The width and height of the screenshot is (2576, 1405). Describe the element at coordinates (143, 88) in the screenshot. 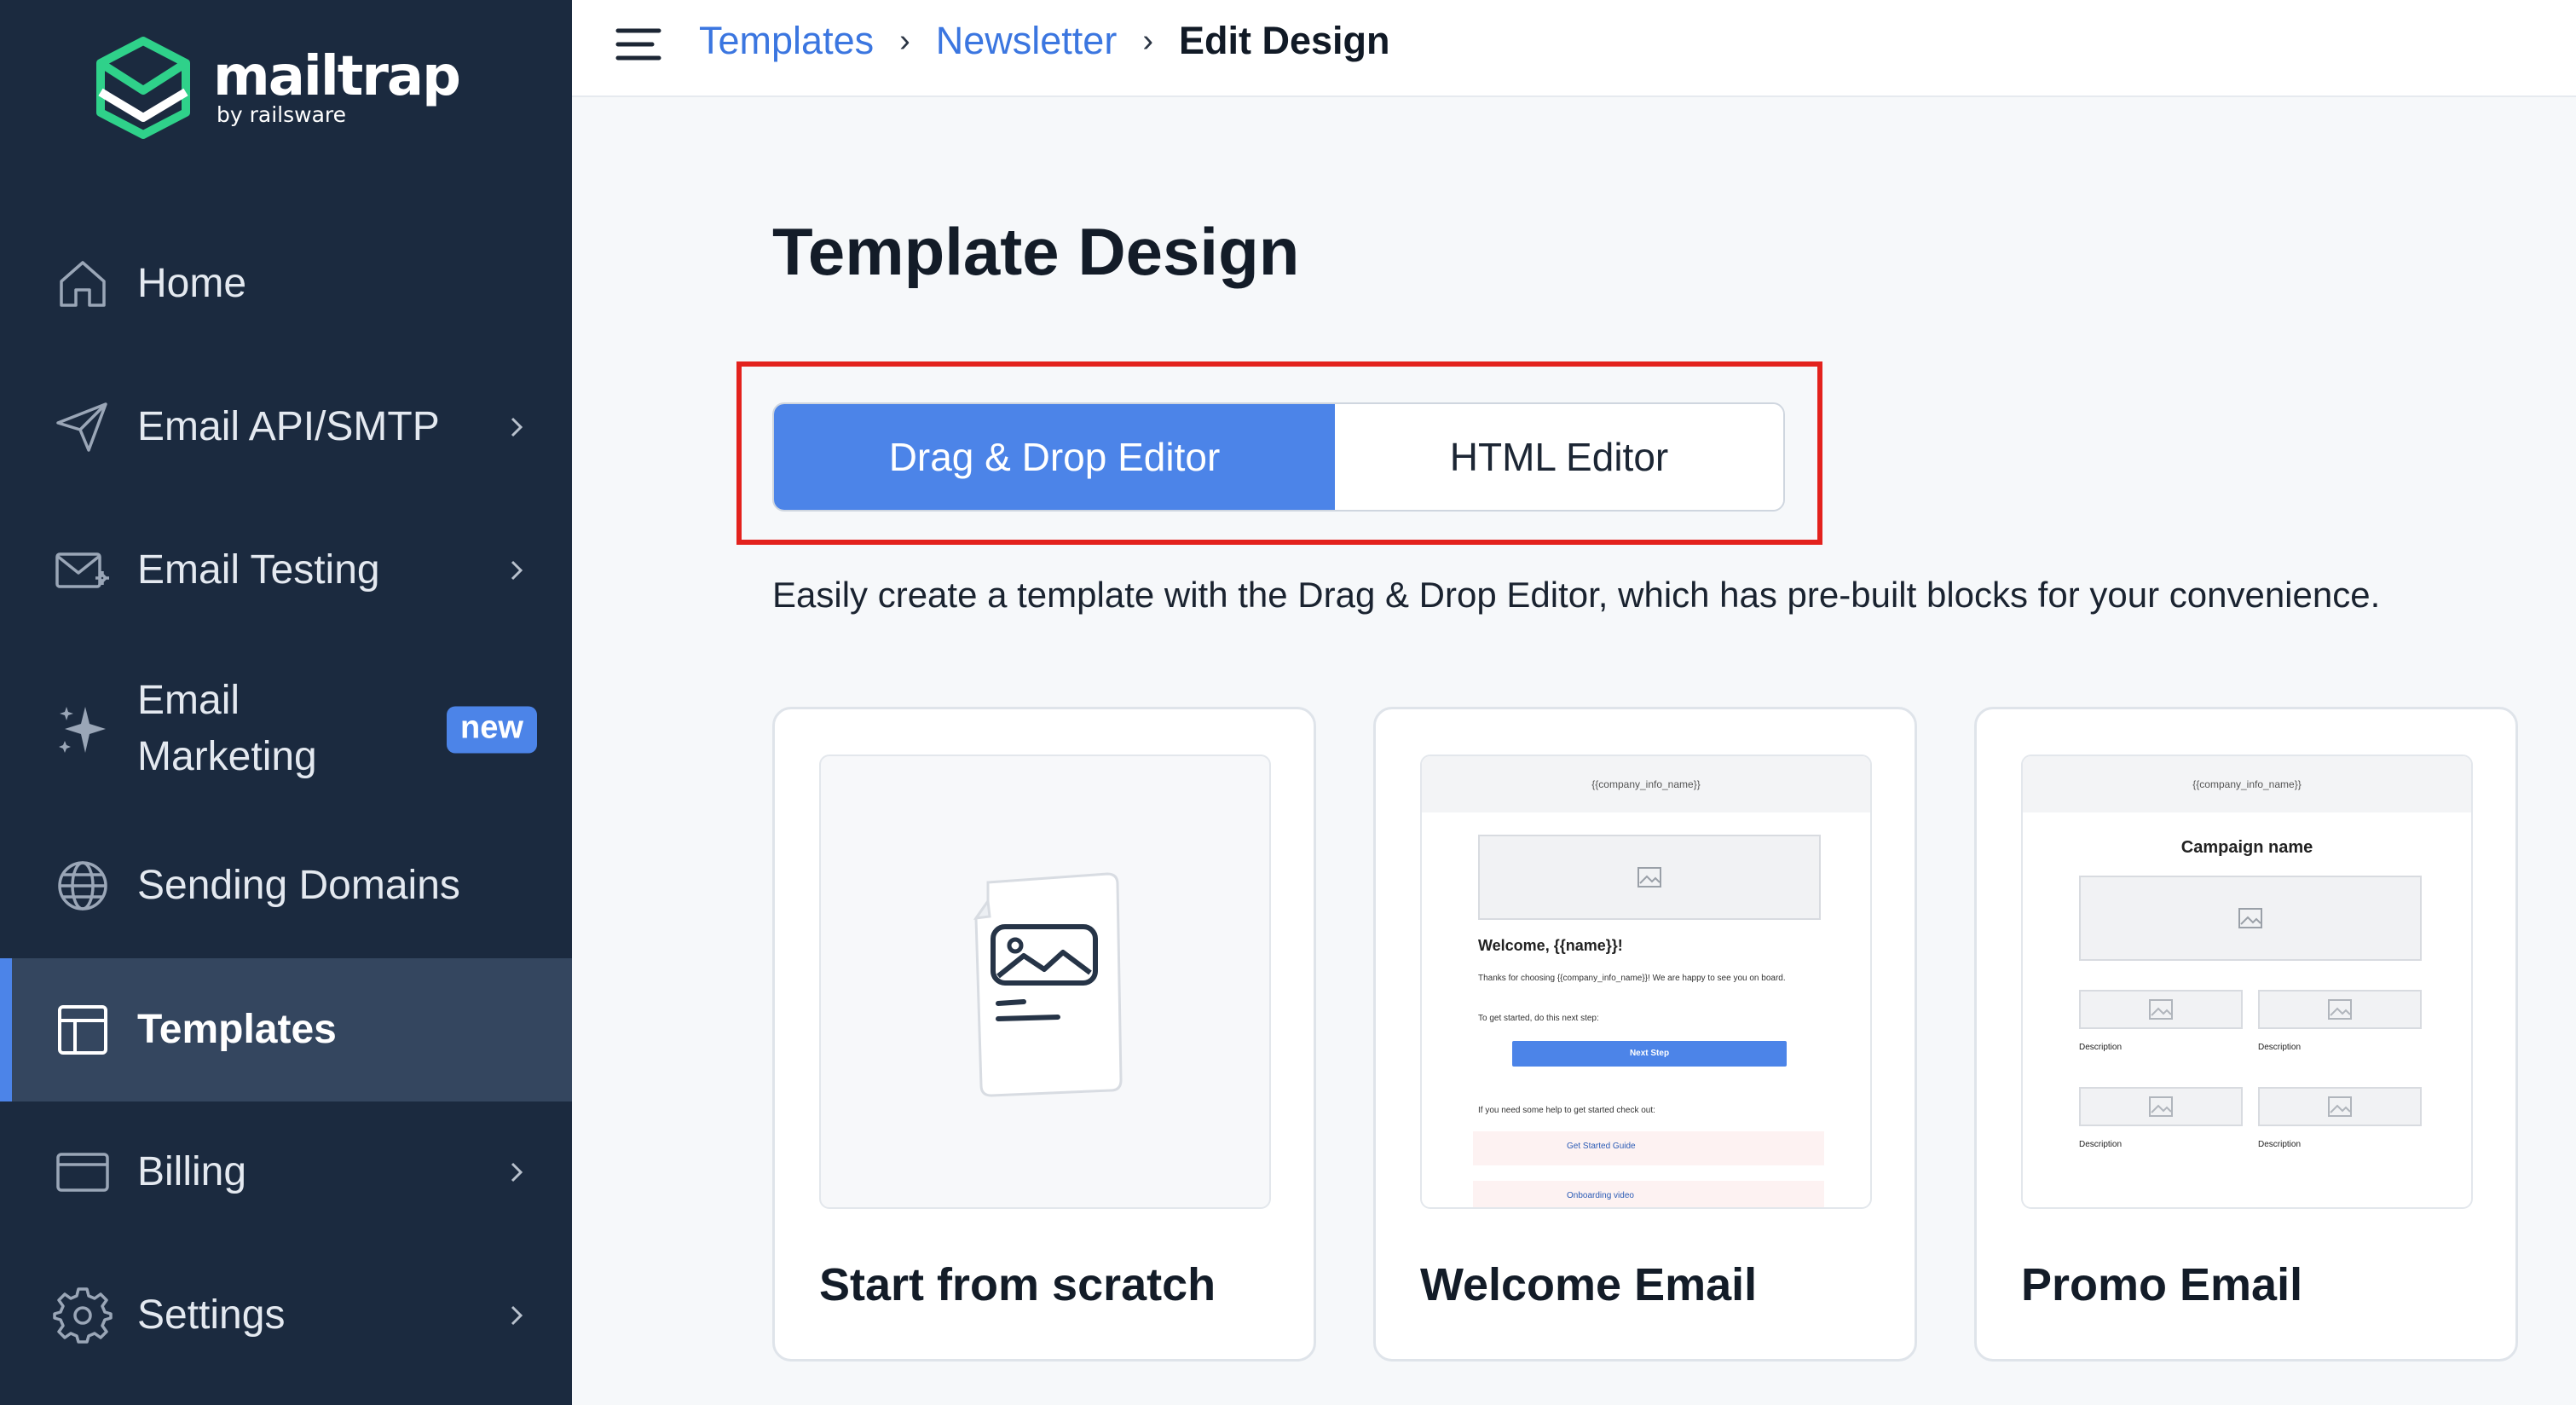

I see `mailtrap-logo-icon` at that location.